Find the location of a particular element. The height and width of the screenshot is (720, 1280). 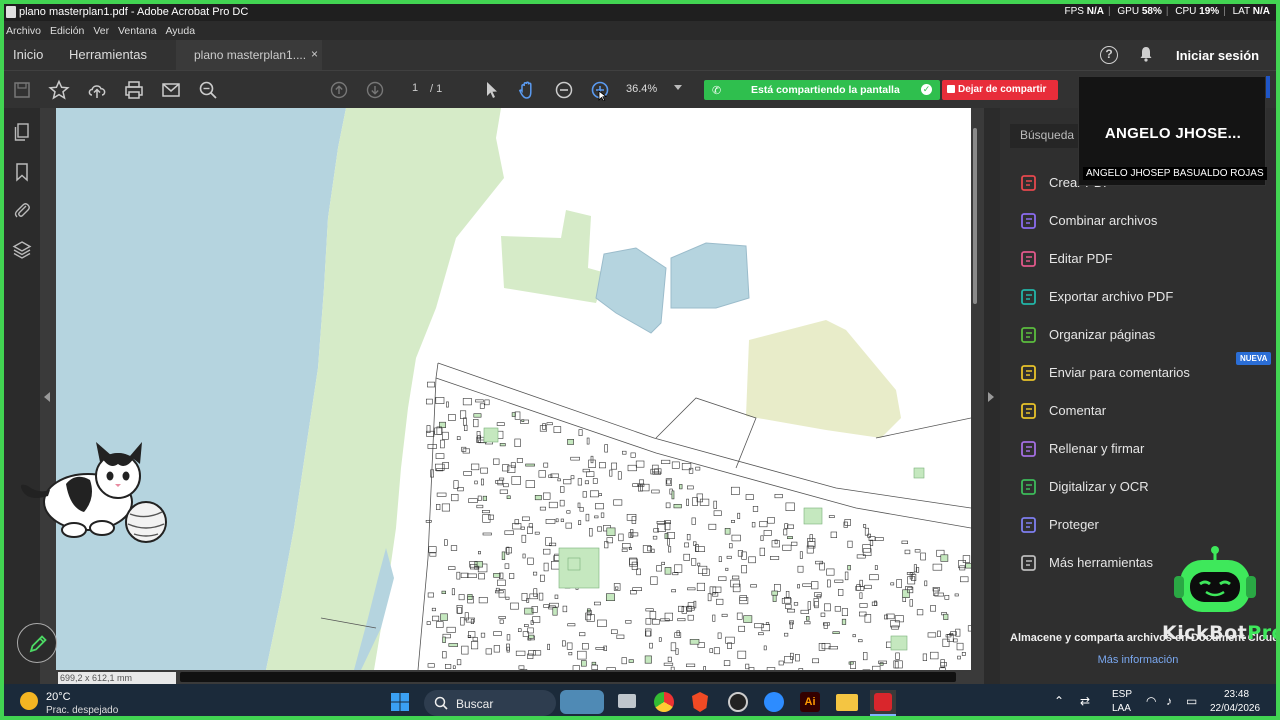

zoom-level-input: 36.4% is located at coordinates (641, 89).